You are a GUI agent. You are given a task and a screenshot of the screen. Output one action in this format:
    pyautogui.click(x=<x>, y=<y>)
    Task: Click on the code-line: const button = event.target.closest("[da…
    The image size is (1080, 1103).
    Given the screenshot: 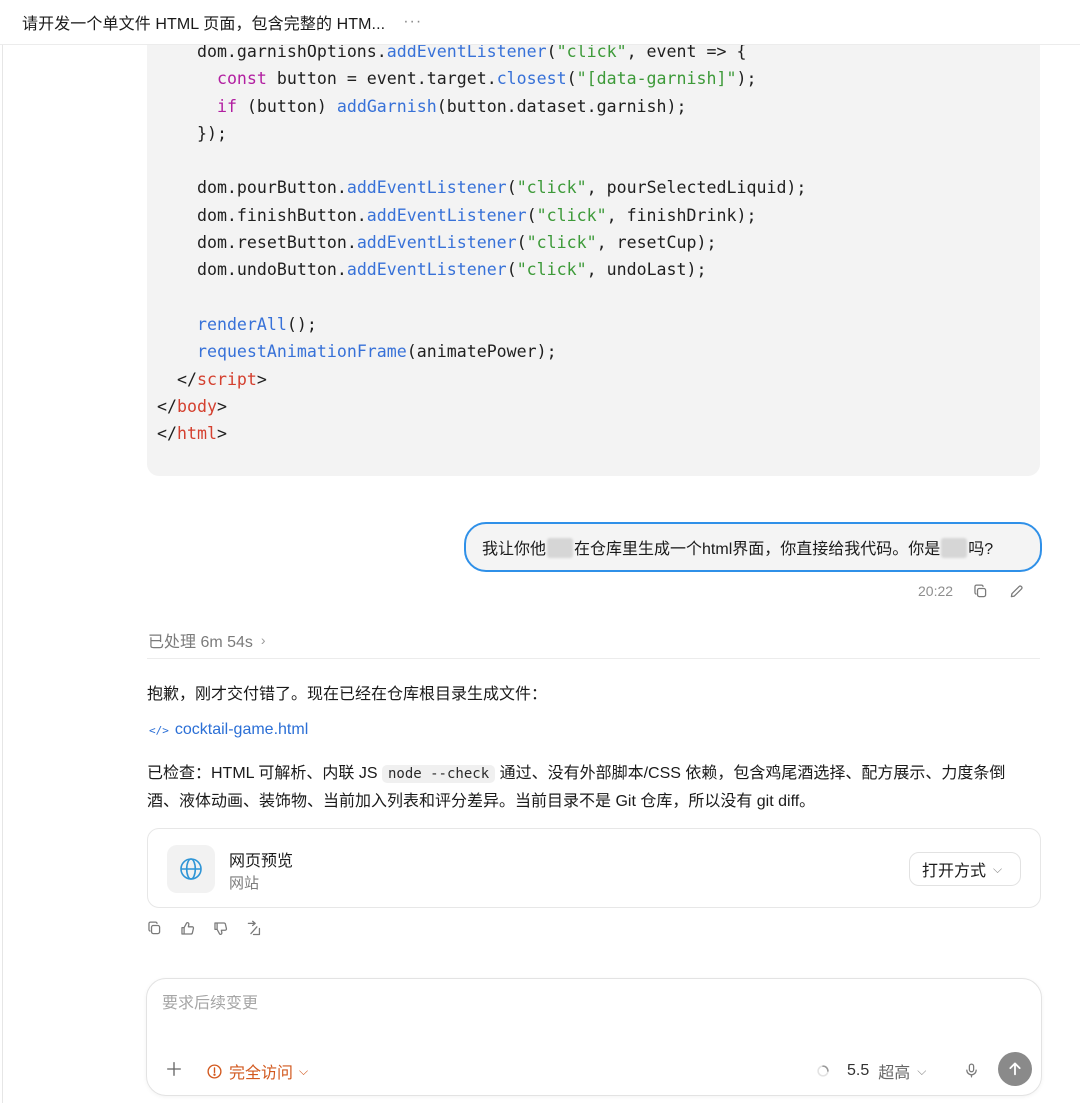 What is the action you would take?
    pyautogui.click(x=486, y=79)
    